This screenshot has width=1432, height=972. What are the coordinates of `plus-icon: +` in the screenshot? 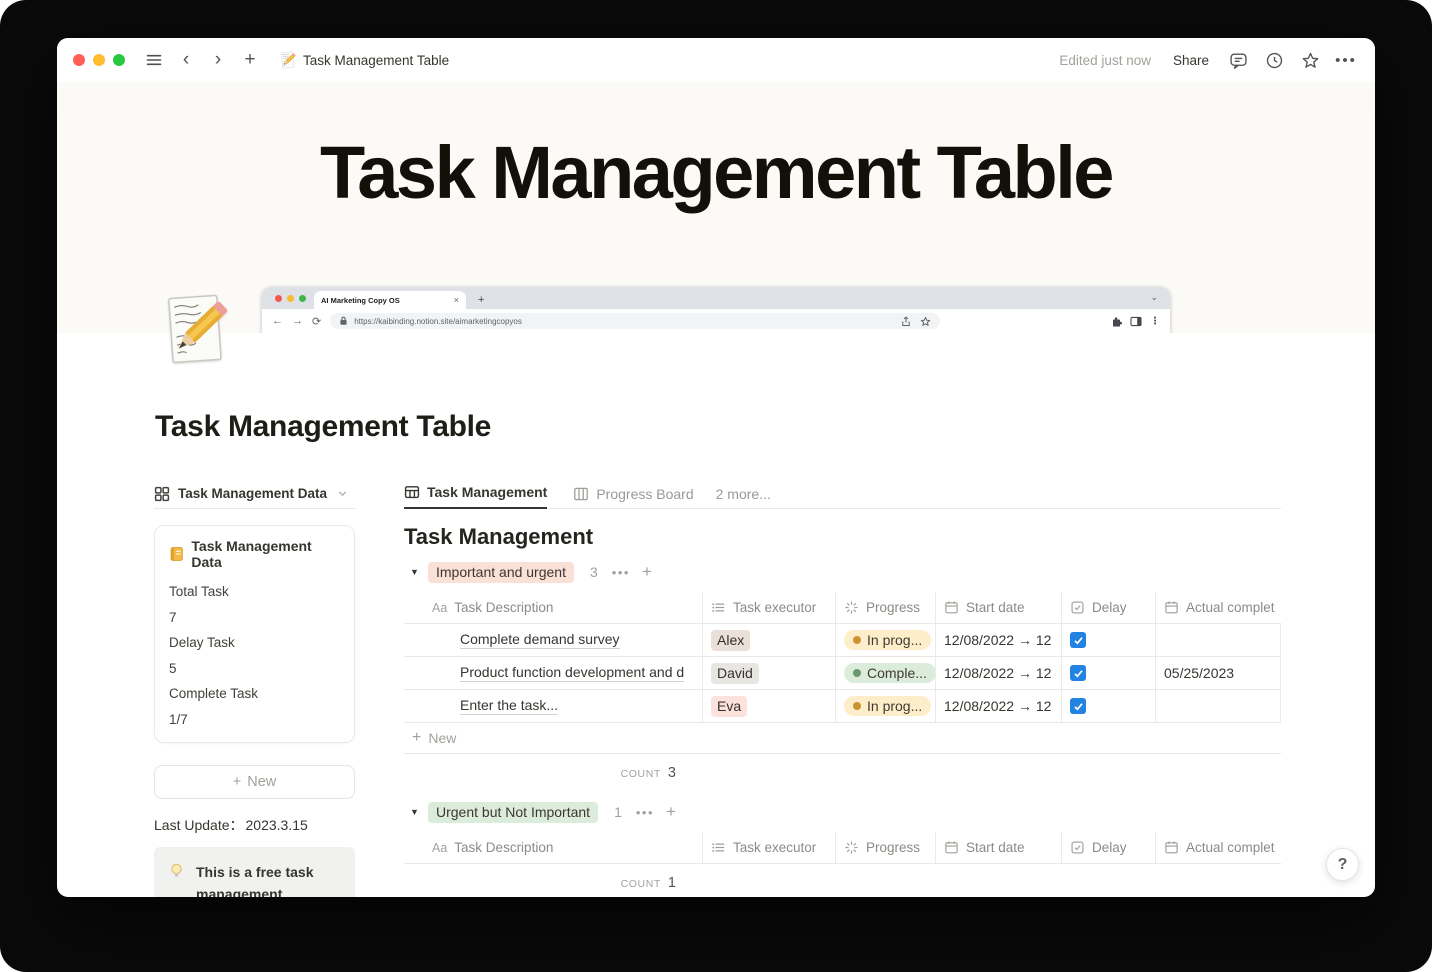 It's located at (237, 782).